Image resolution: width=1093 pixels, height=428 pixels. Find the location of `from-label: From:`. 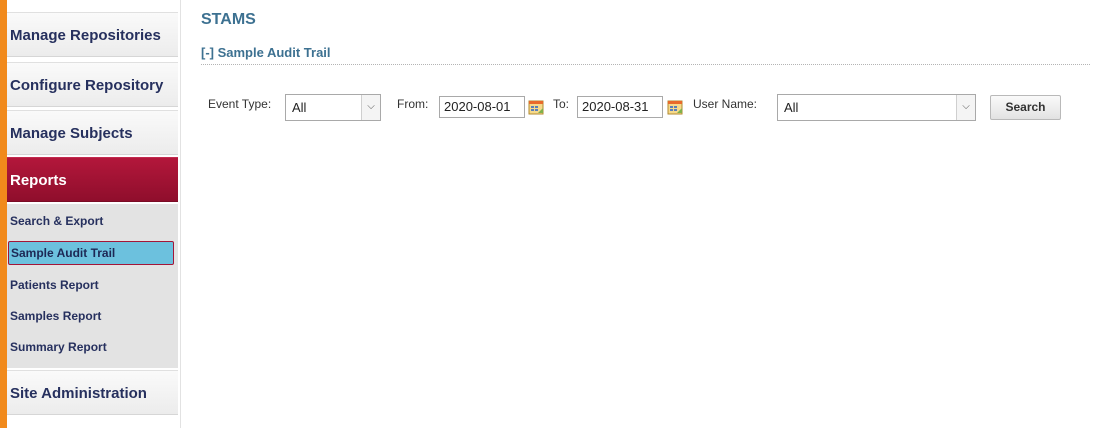

from-label: From: is located at coordinates (413, 104).